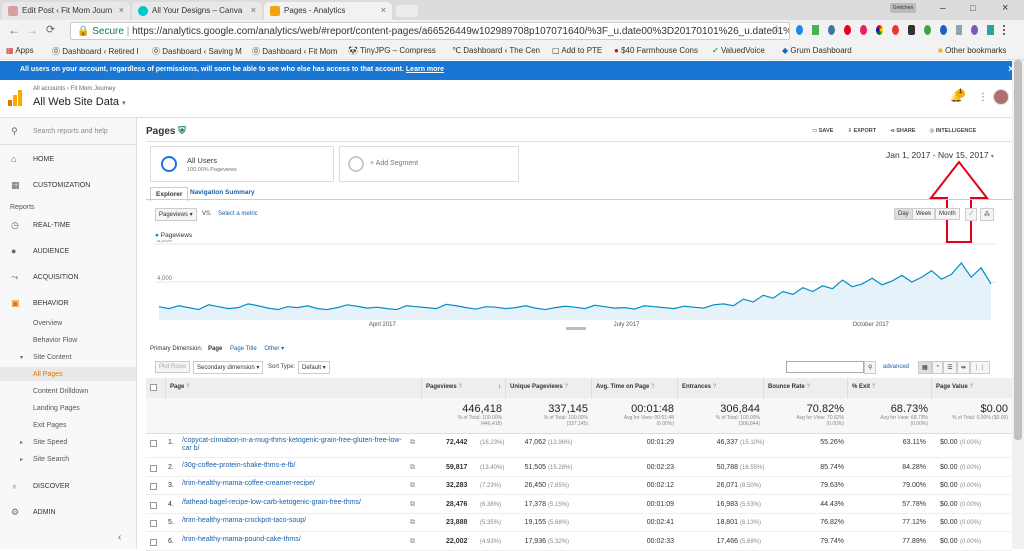 This screenshot has height=551, width=1024. Describe the element at coordinates (549, 388) in the screenshot. I see `col-header-unique-pageviews: Unique Pageviews ?` at that location.